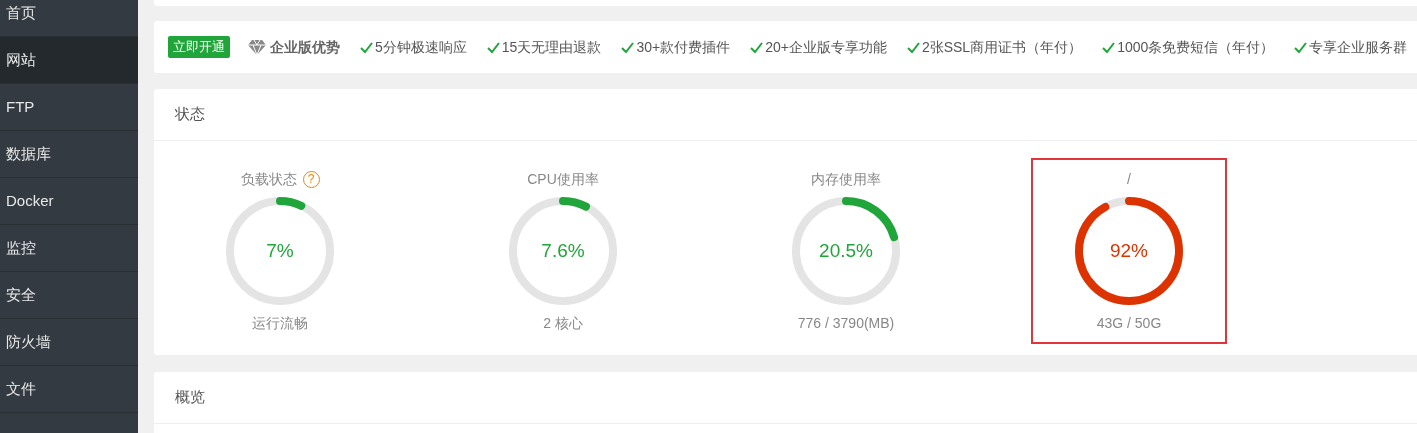  I want to click on gauge-value: 92%, so click(1129, 250).